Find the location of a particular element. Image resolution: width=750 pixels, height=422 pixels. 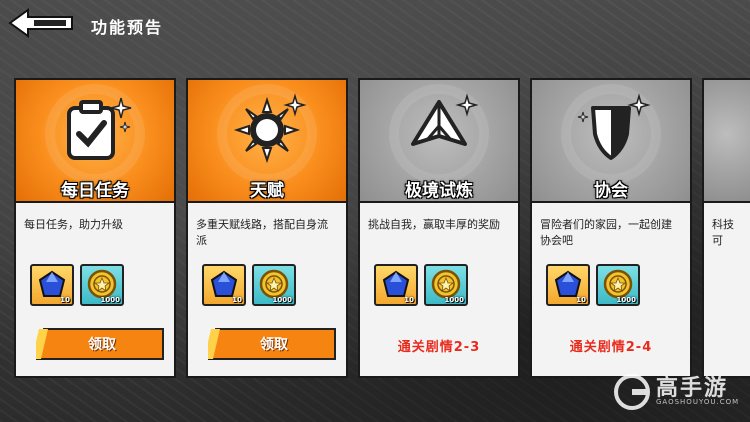

card-header: 天赋 is located at coordinates (267, 141).